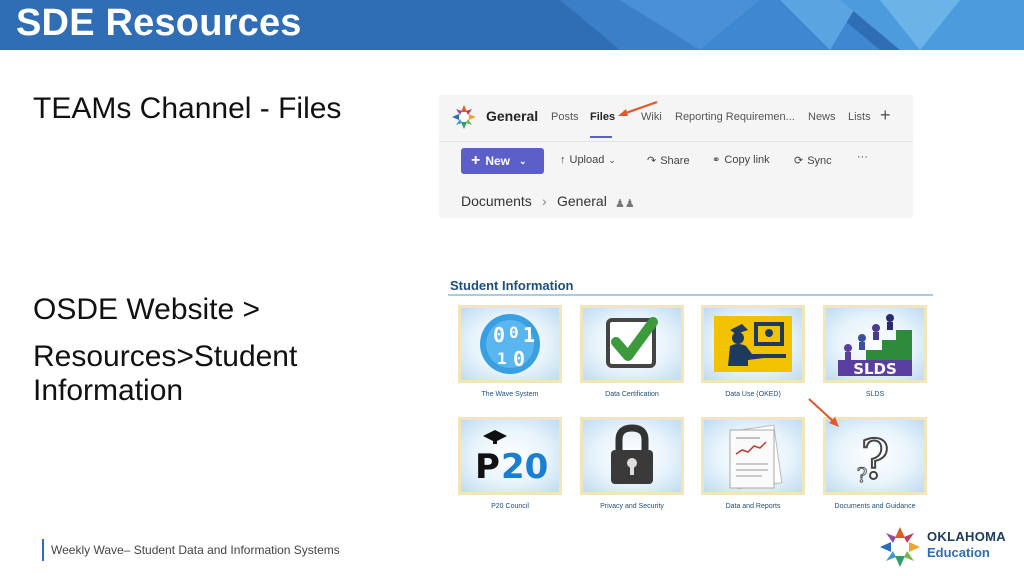 Image resolution: width=1024 pixels, height=576 pixels. I want to click on padlock-icon, so click(632, 454).